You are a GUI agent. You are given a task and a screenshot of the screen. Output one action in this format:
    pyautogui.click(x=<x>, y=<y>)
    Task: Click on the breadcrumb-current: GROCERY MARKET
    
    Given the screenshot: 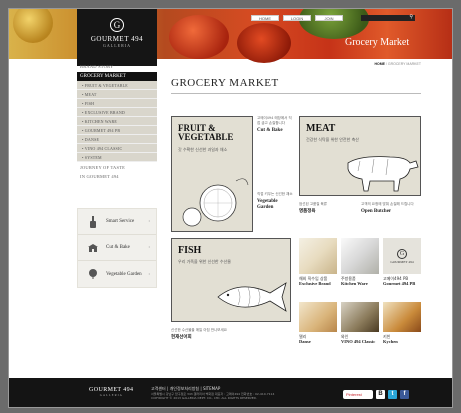 What is the action you would take?
    pyautogui.click(x=404, y=64)
    